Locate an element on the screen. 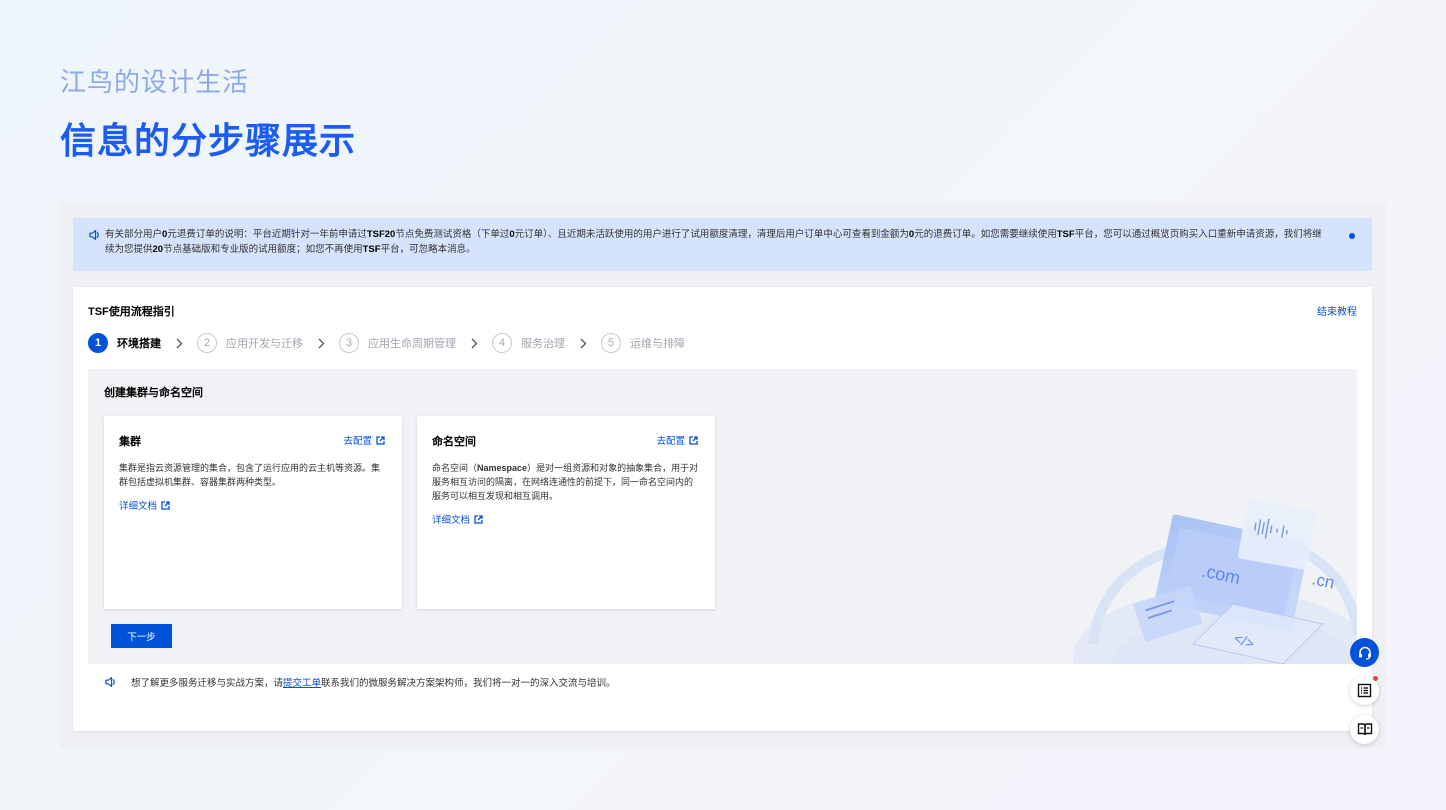 Image resolution: width=1446 pixels, height=810 pixels. step-label: 运维与排障 is located at coordinates (657, 344).